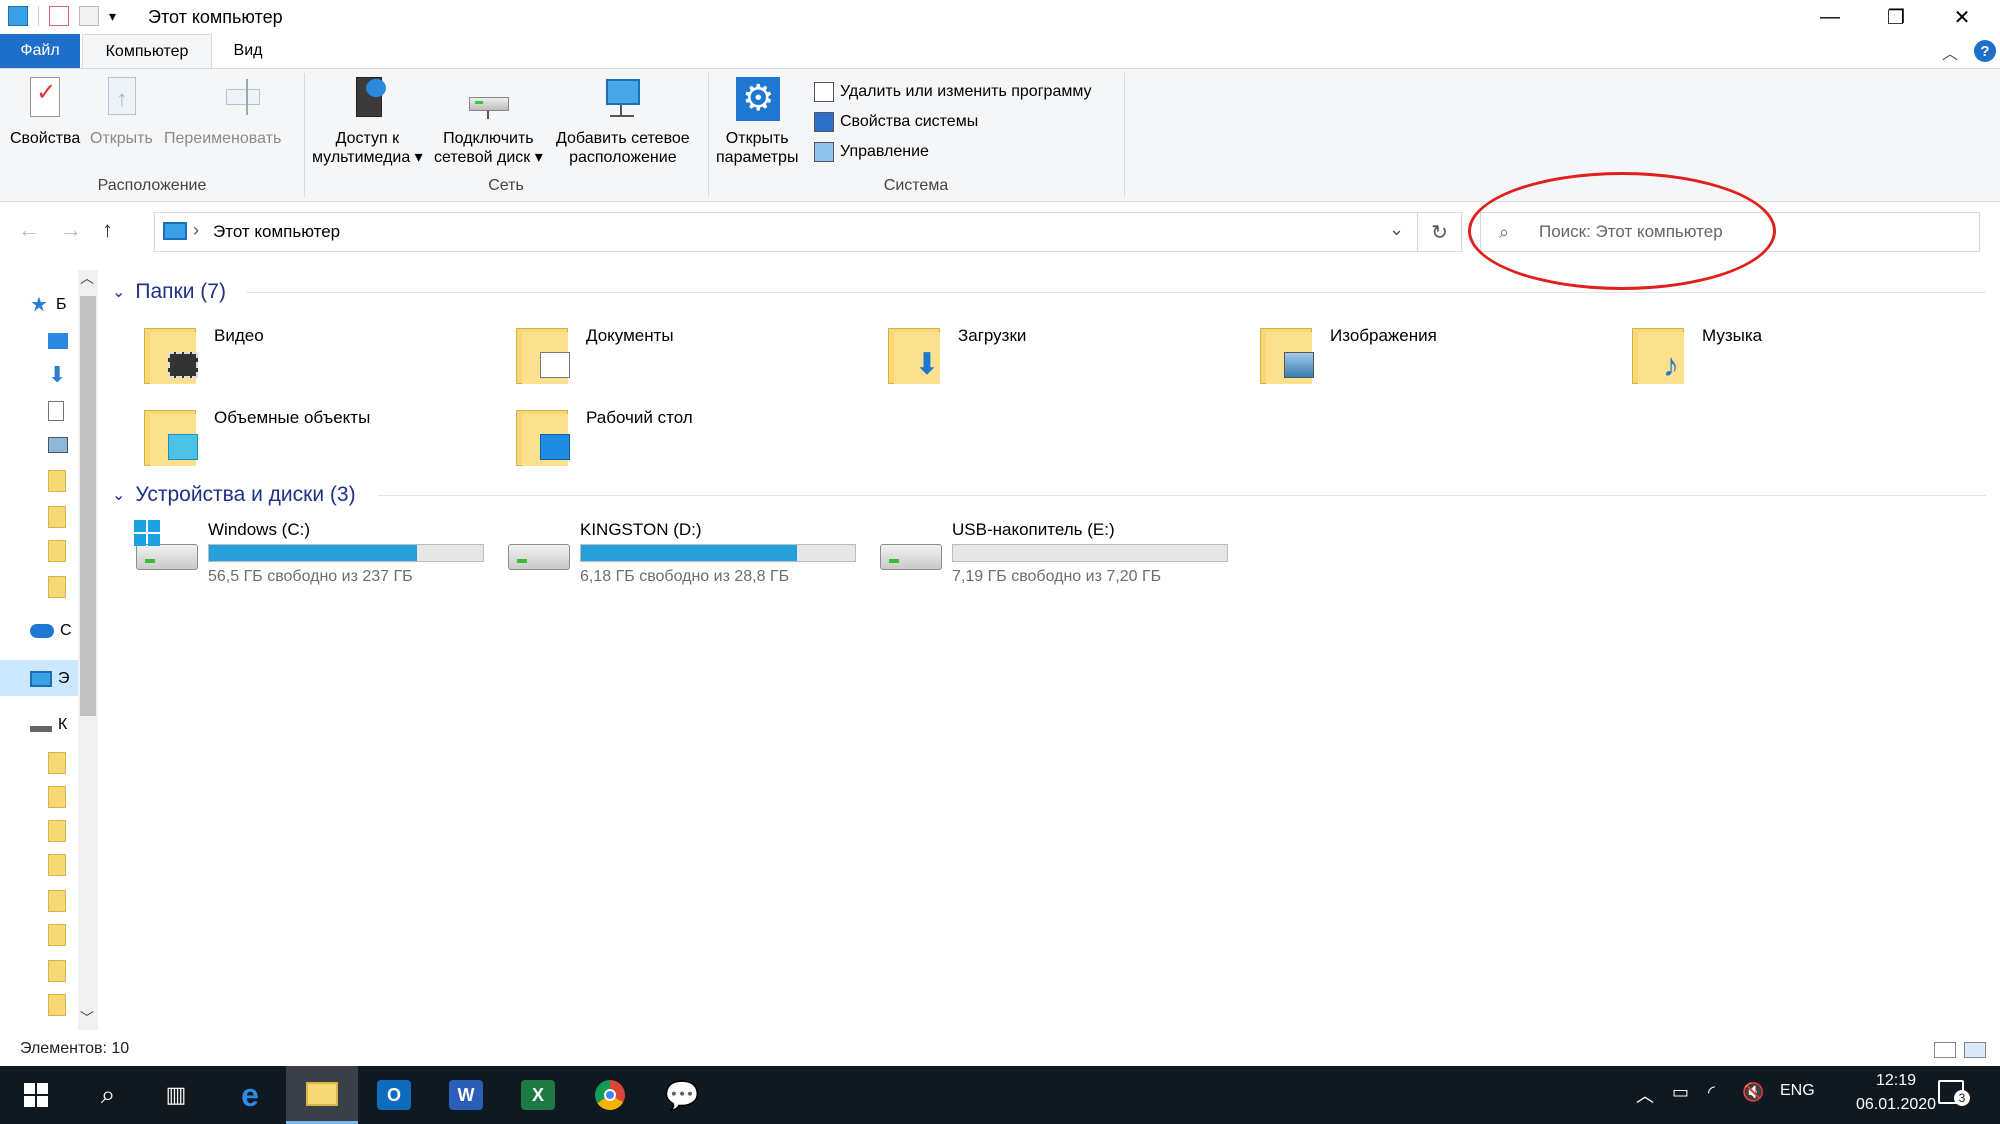 The image size is (2000, 1124). Describe the element at coordinates (718, 553) in the screenshot. I see `drive-usage-bar` at that location.